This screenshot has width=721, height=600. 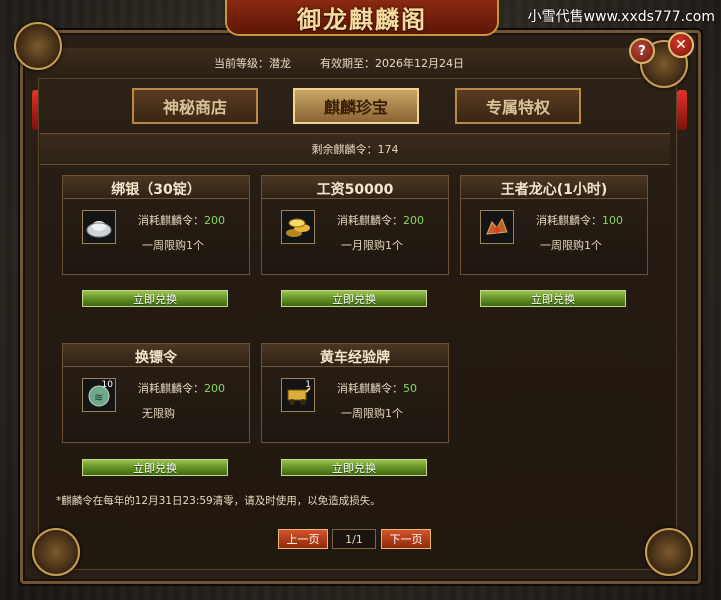 What do you see at coordinates (554, 190) in the screenshot?
I see `item-title: 王者龙心(1小时)` at bounding box center [554, 190].